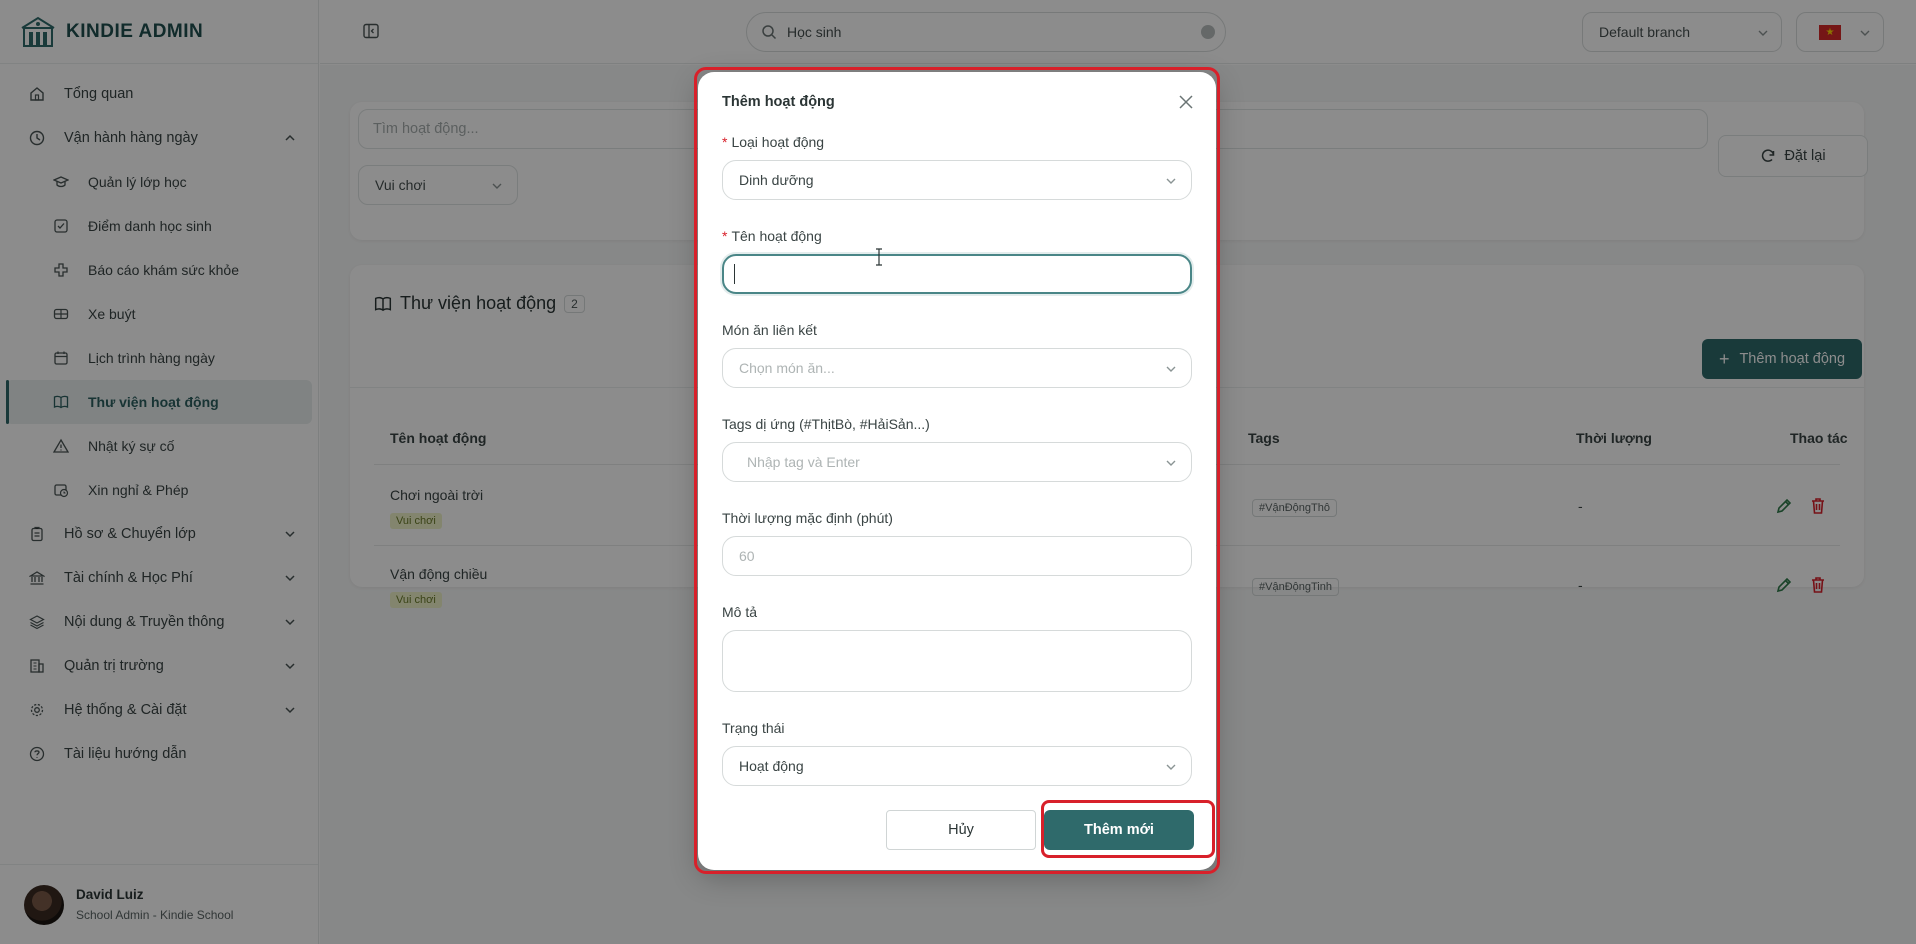 Image resolution: width=1916 pixels, height=944 pixels. I want to click on text-cursor-icon, so click(879, 257).